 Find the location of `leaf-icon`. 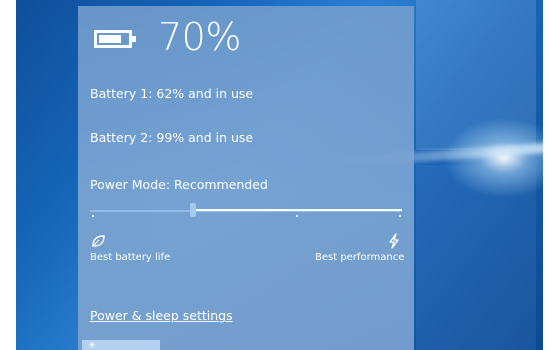

leaf-icon is located at coordinates (98, 241).